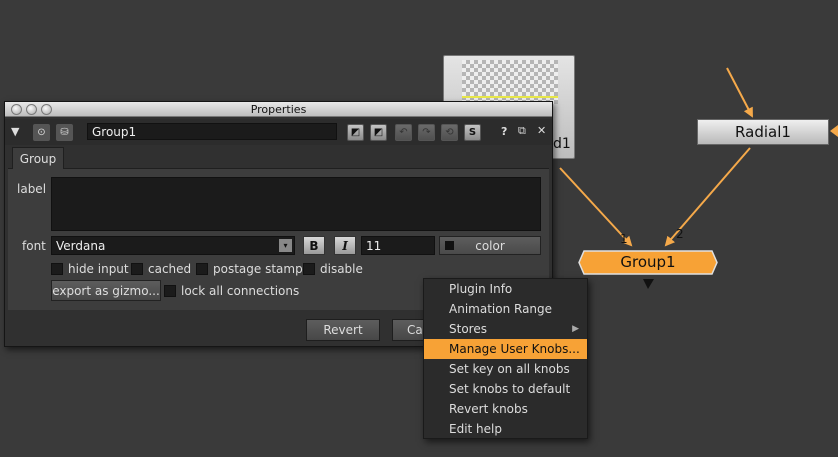  Describe the element at coordinates (541, 130) in the screenshot. I see `close-panel-icon: ✕` at that location.